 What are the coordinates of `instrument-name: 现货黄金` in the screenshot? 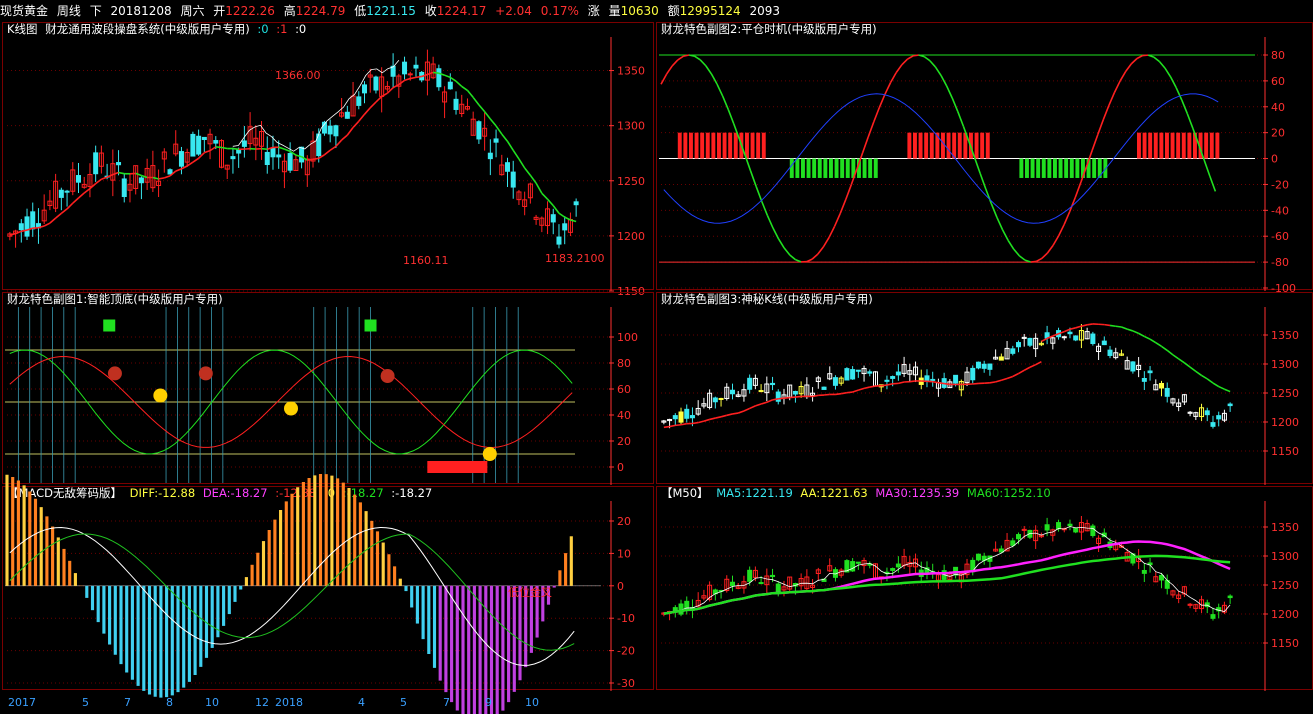 It's located at (24, 11).